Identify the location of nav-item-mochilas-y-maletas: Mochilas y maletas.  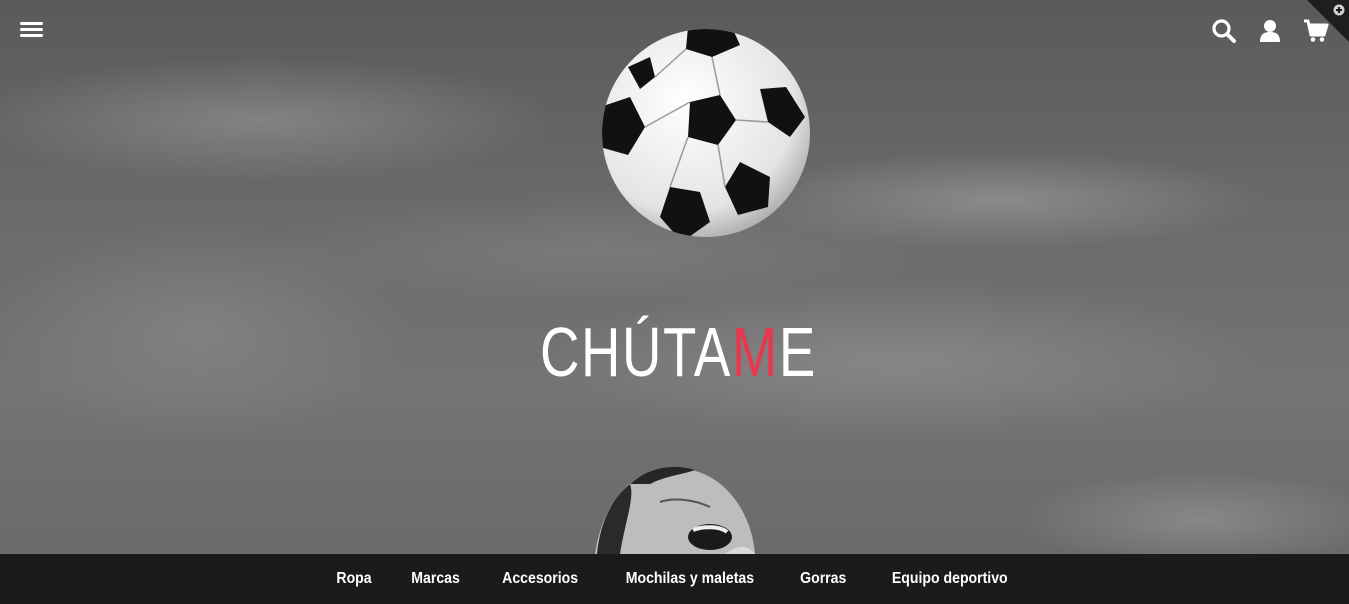
(690, 579).